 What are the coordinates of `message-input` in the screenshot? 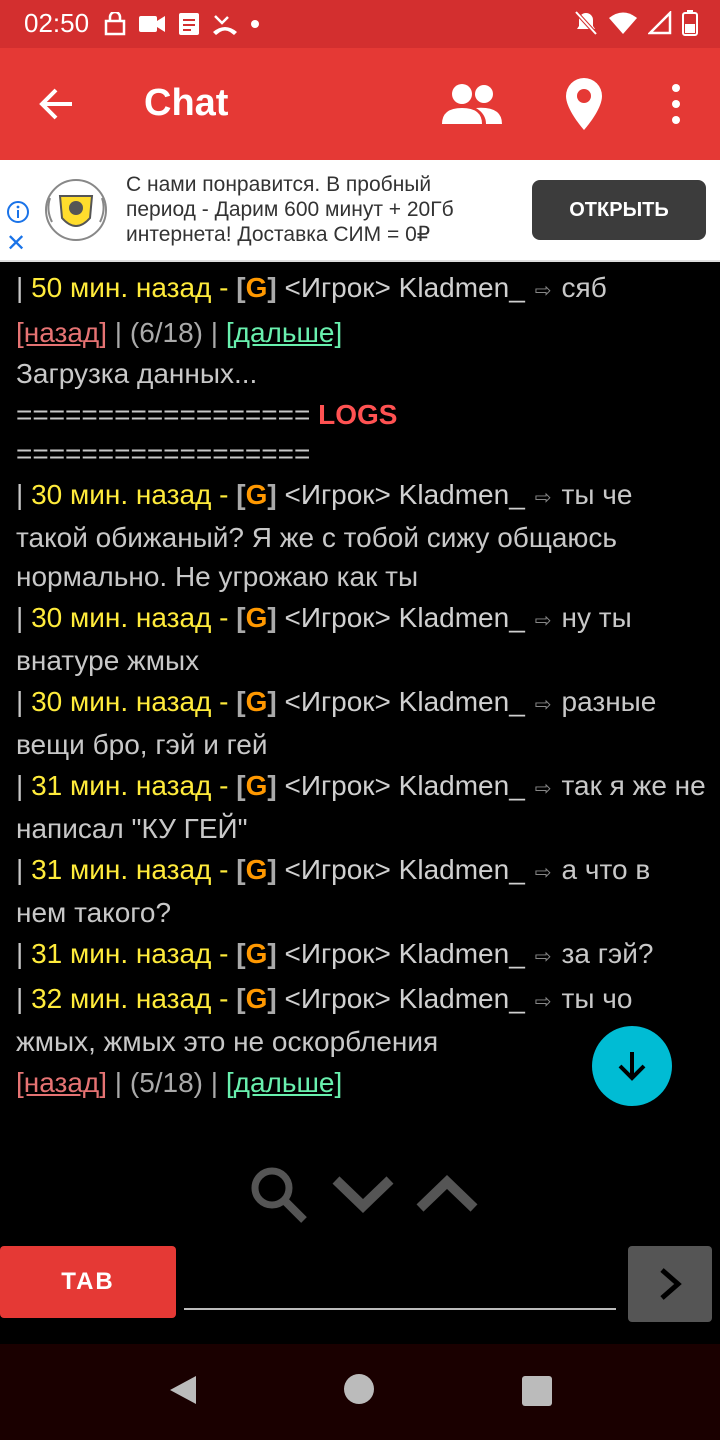 It's located at (400, 1280).